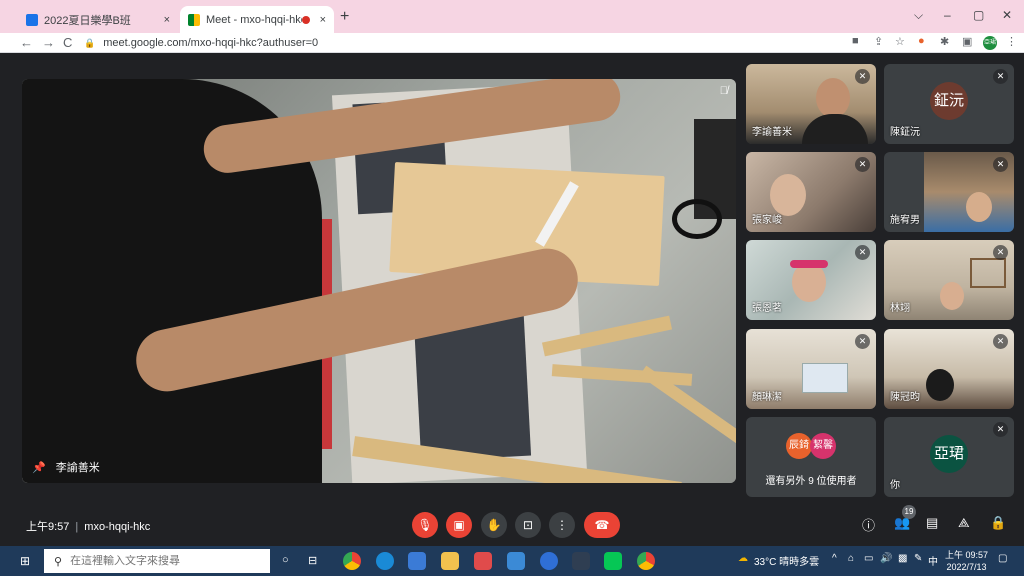 The height and width of the screenshot is (576, 1024). Describe the element at coordinates (949, 454) in the screenshot. I see `self-avatar: 亞珺` at that location.